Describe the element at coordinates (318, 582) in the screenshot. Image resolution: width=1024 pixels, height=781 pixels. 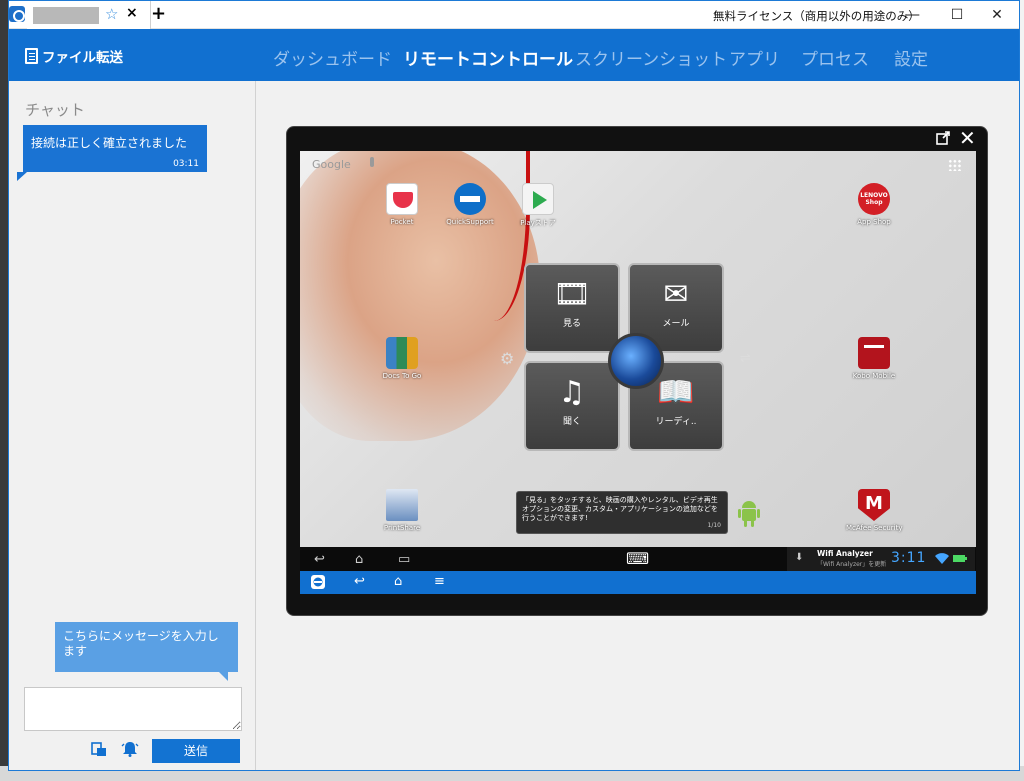
I see `teamviewer-logo-icon` at that location.